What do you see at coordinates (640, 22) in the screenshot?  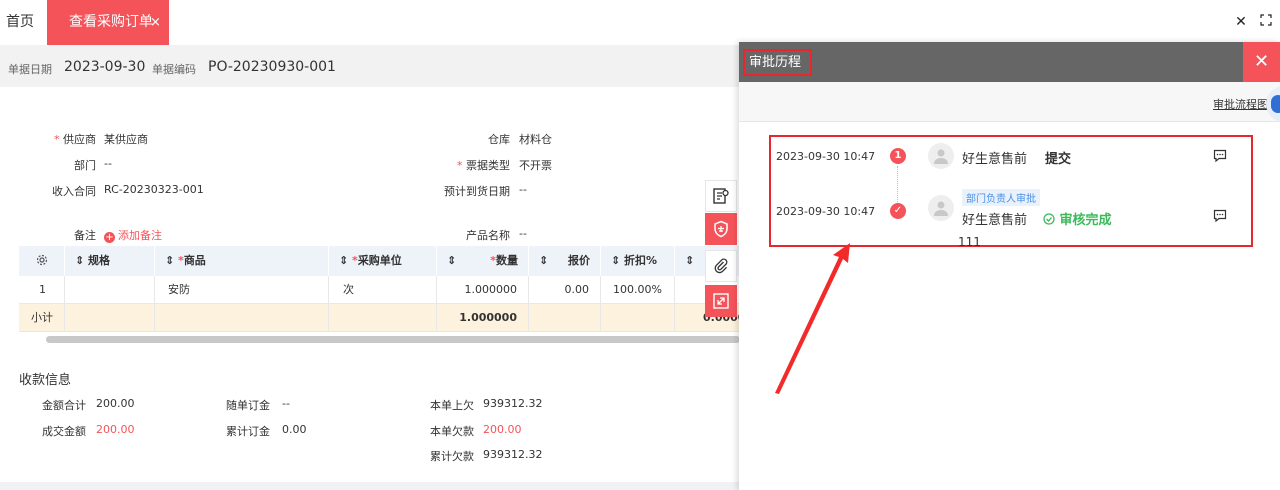 I see `tab-bar: 首页 查看采购订单 × ✕` at bounding box center [640, 22].